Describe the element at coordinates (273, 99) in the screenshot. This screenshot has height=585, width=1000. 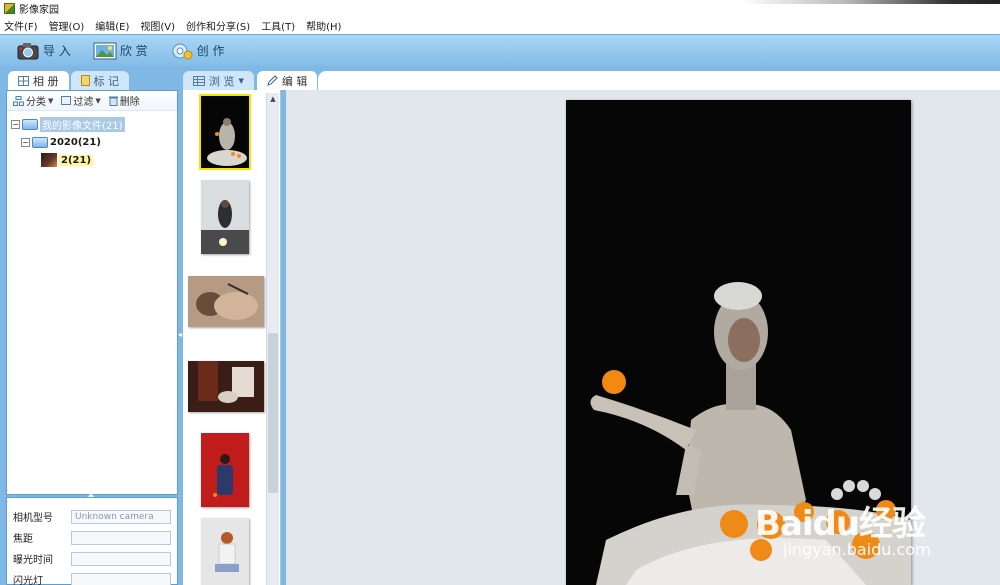
I see `scroll-up-icon: ▲` at that location.